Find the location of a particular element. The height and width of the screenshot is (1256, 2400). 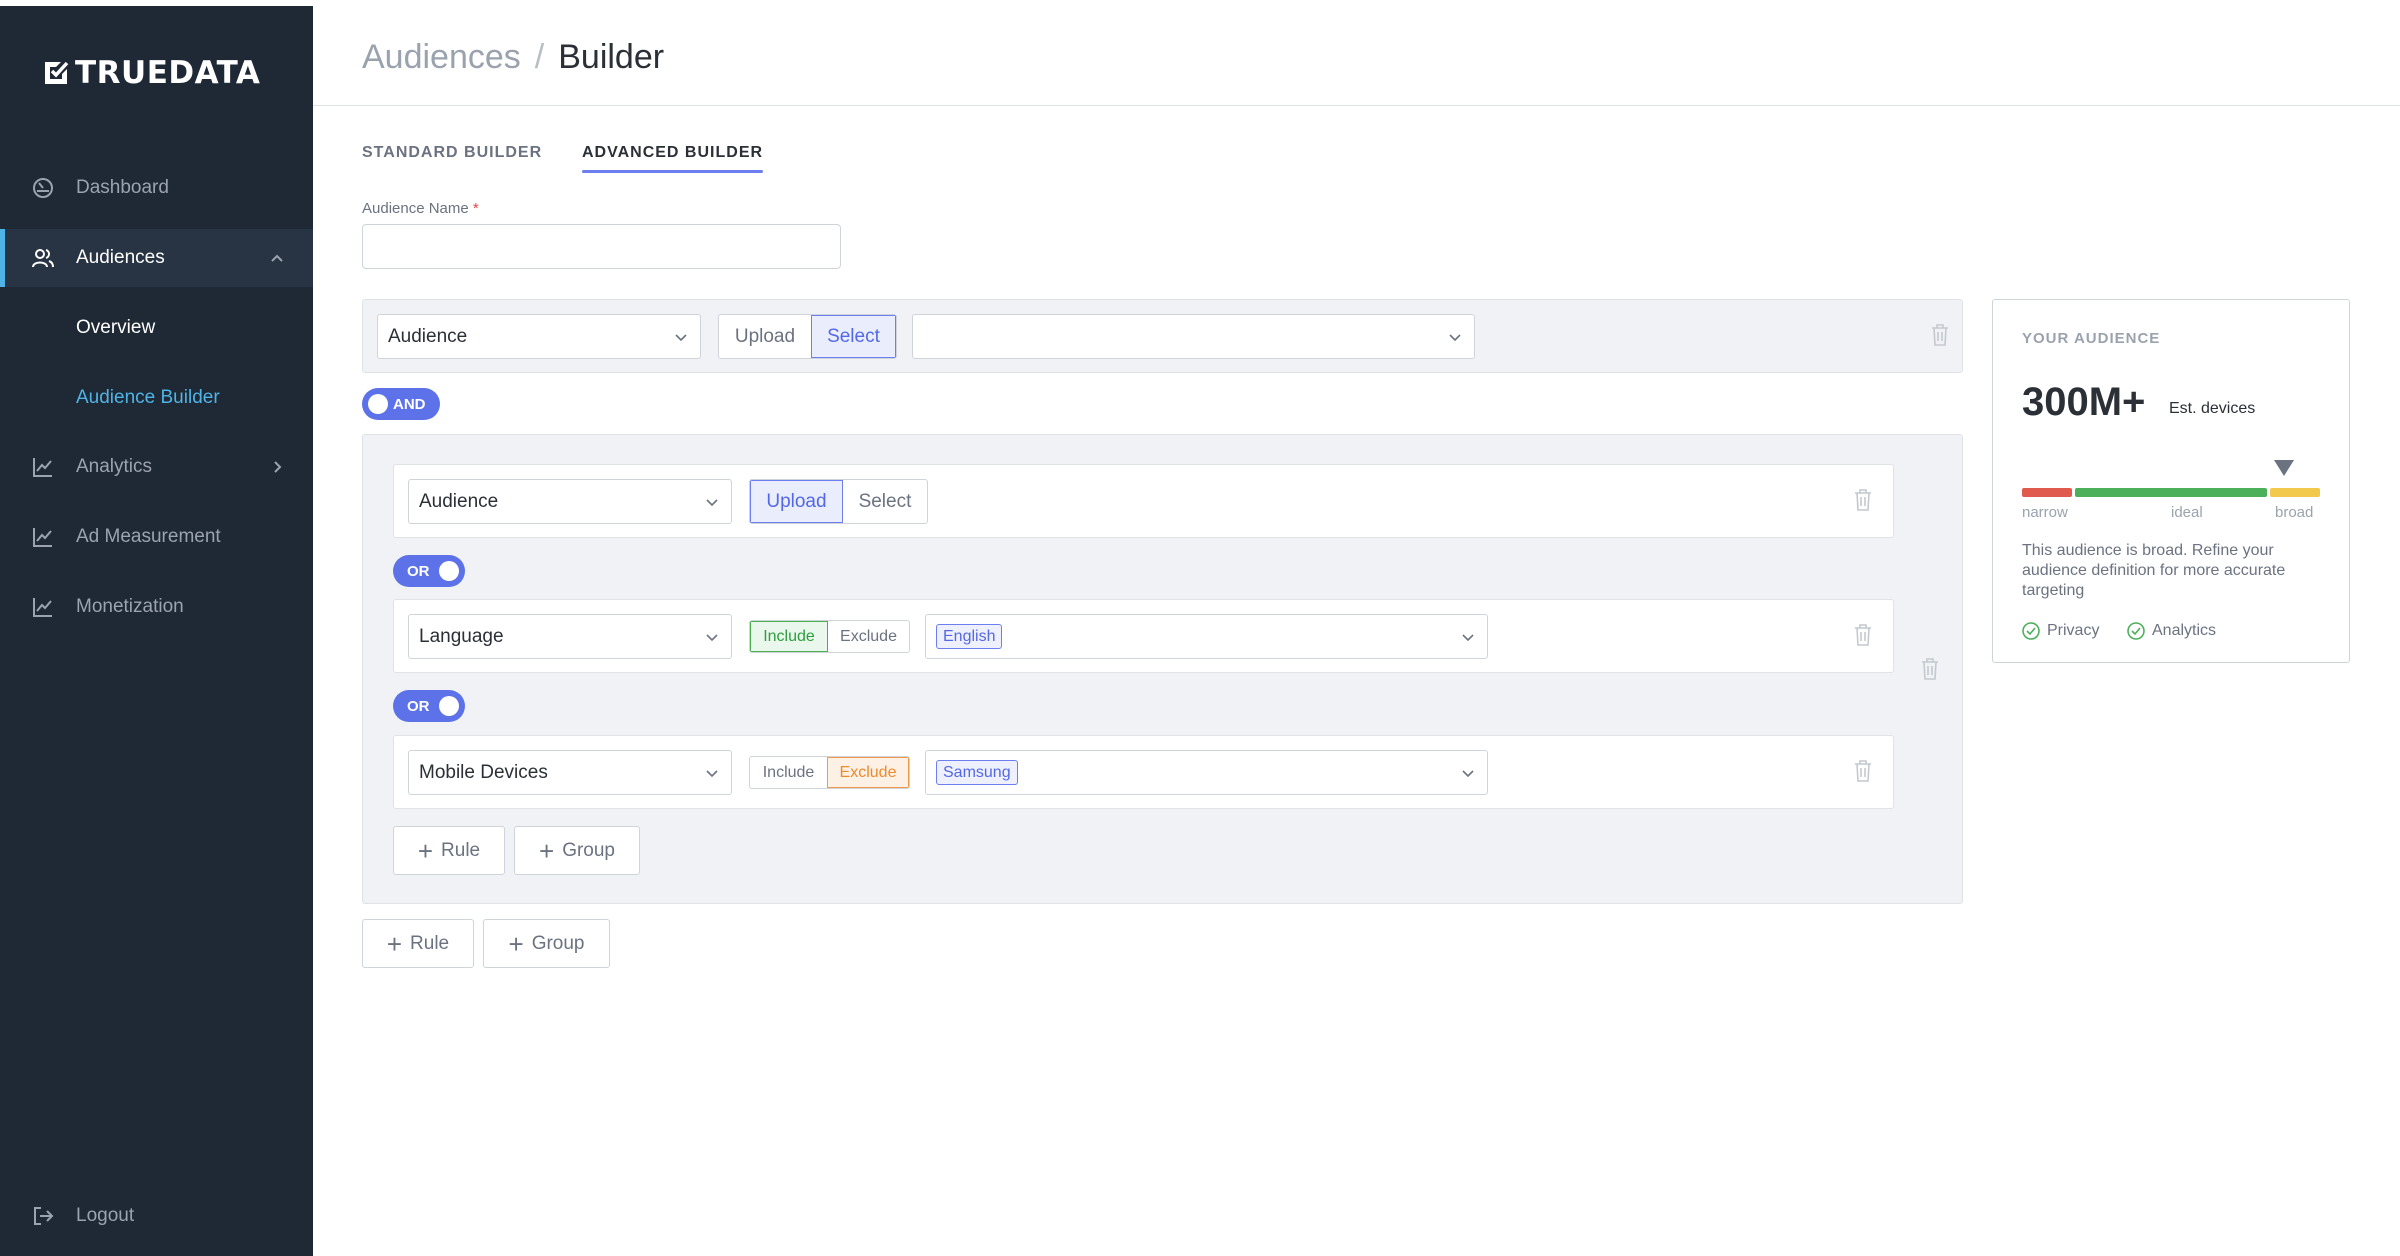

top-rule-mode-toggle: Upload Select is located at coordinates (807, 336).